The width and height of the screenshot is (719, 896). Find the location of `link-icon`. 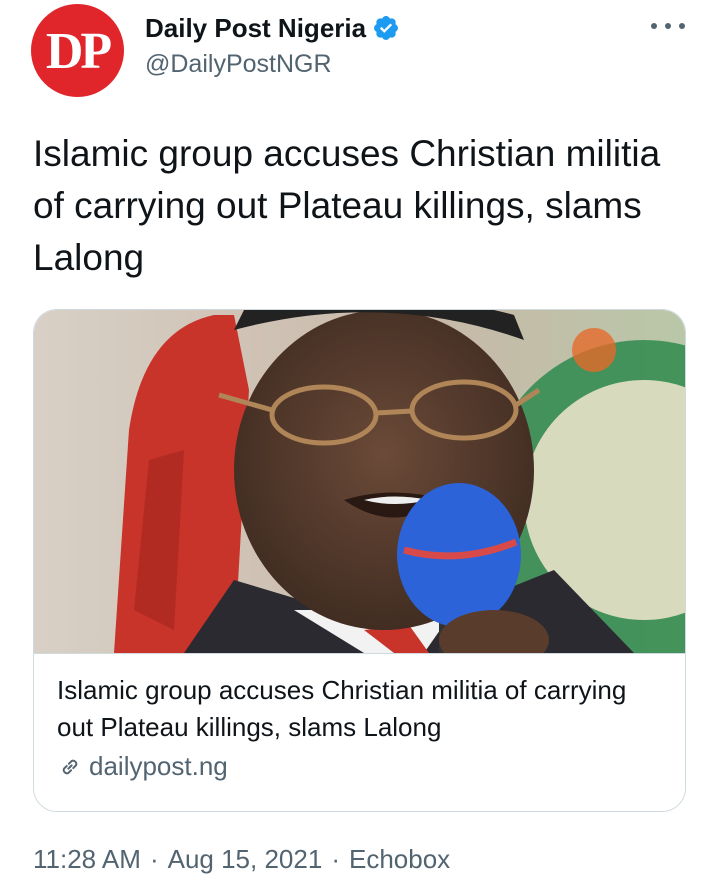

link-icon is located at coordinates (70, 767).